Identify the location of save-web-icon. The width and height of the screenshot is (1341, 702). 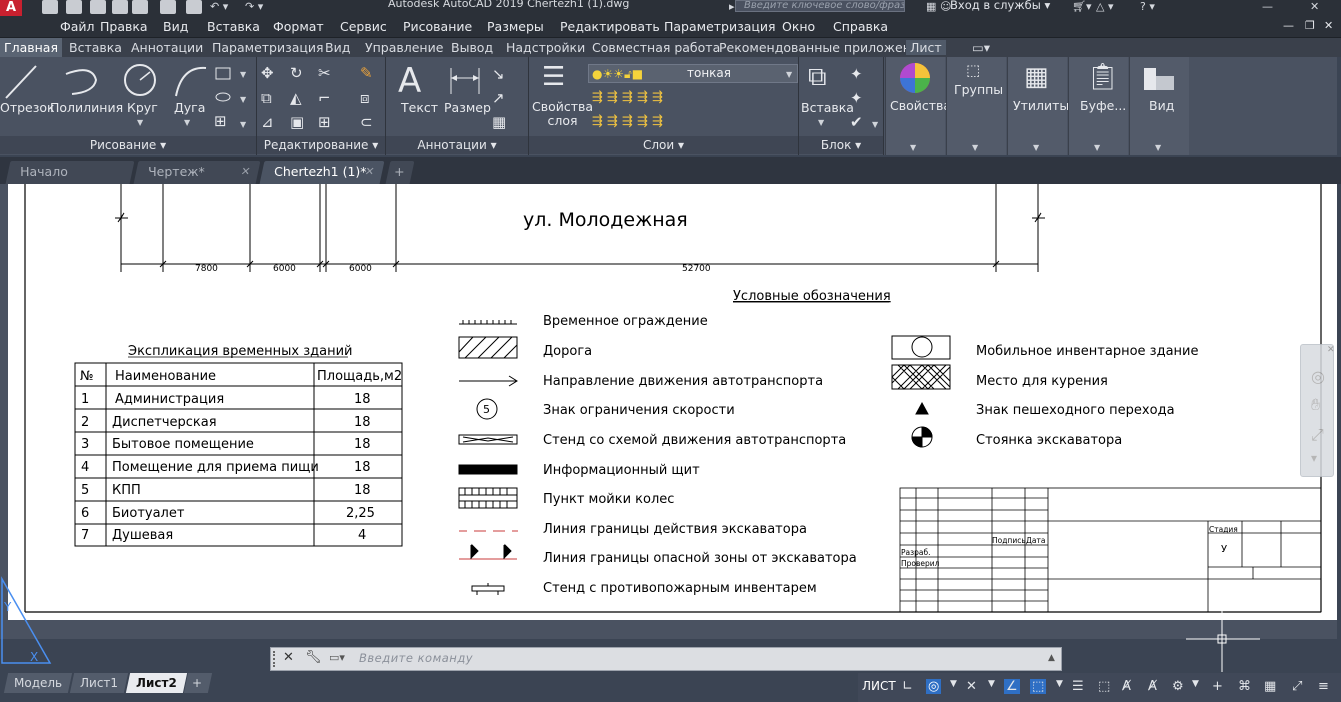
(168, 7).